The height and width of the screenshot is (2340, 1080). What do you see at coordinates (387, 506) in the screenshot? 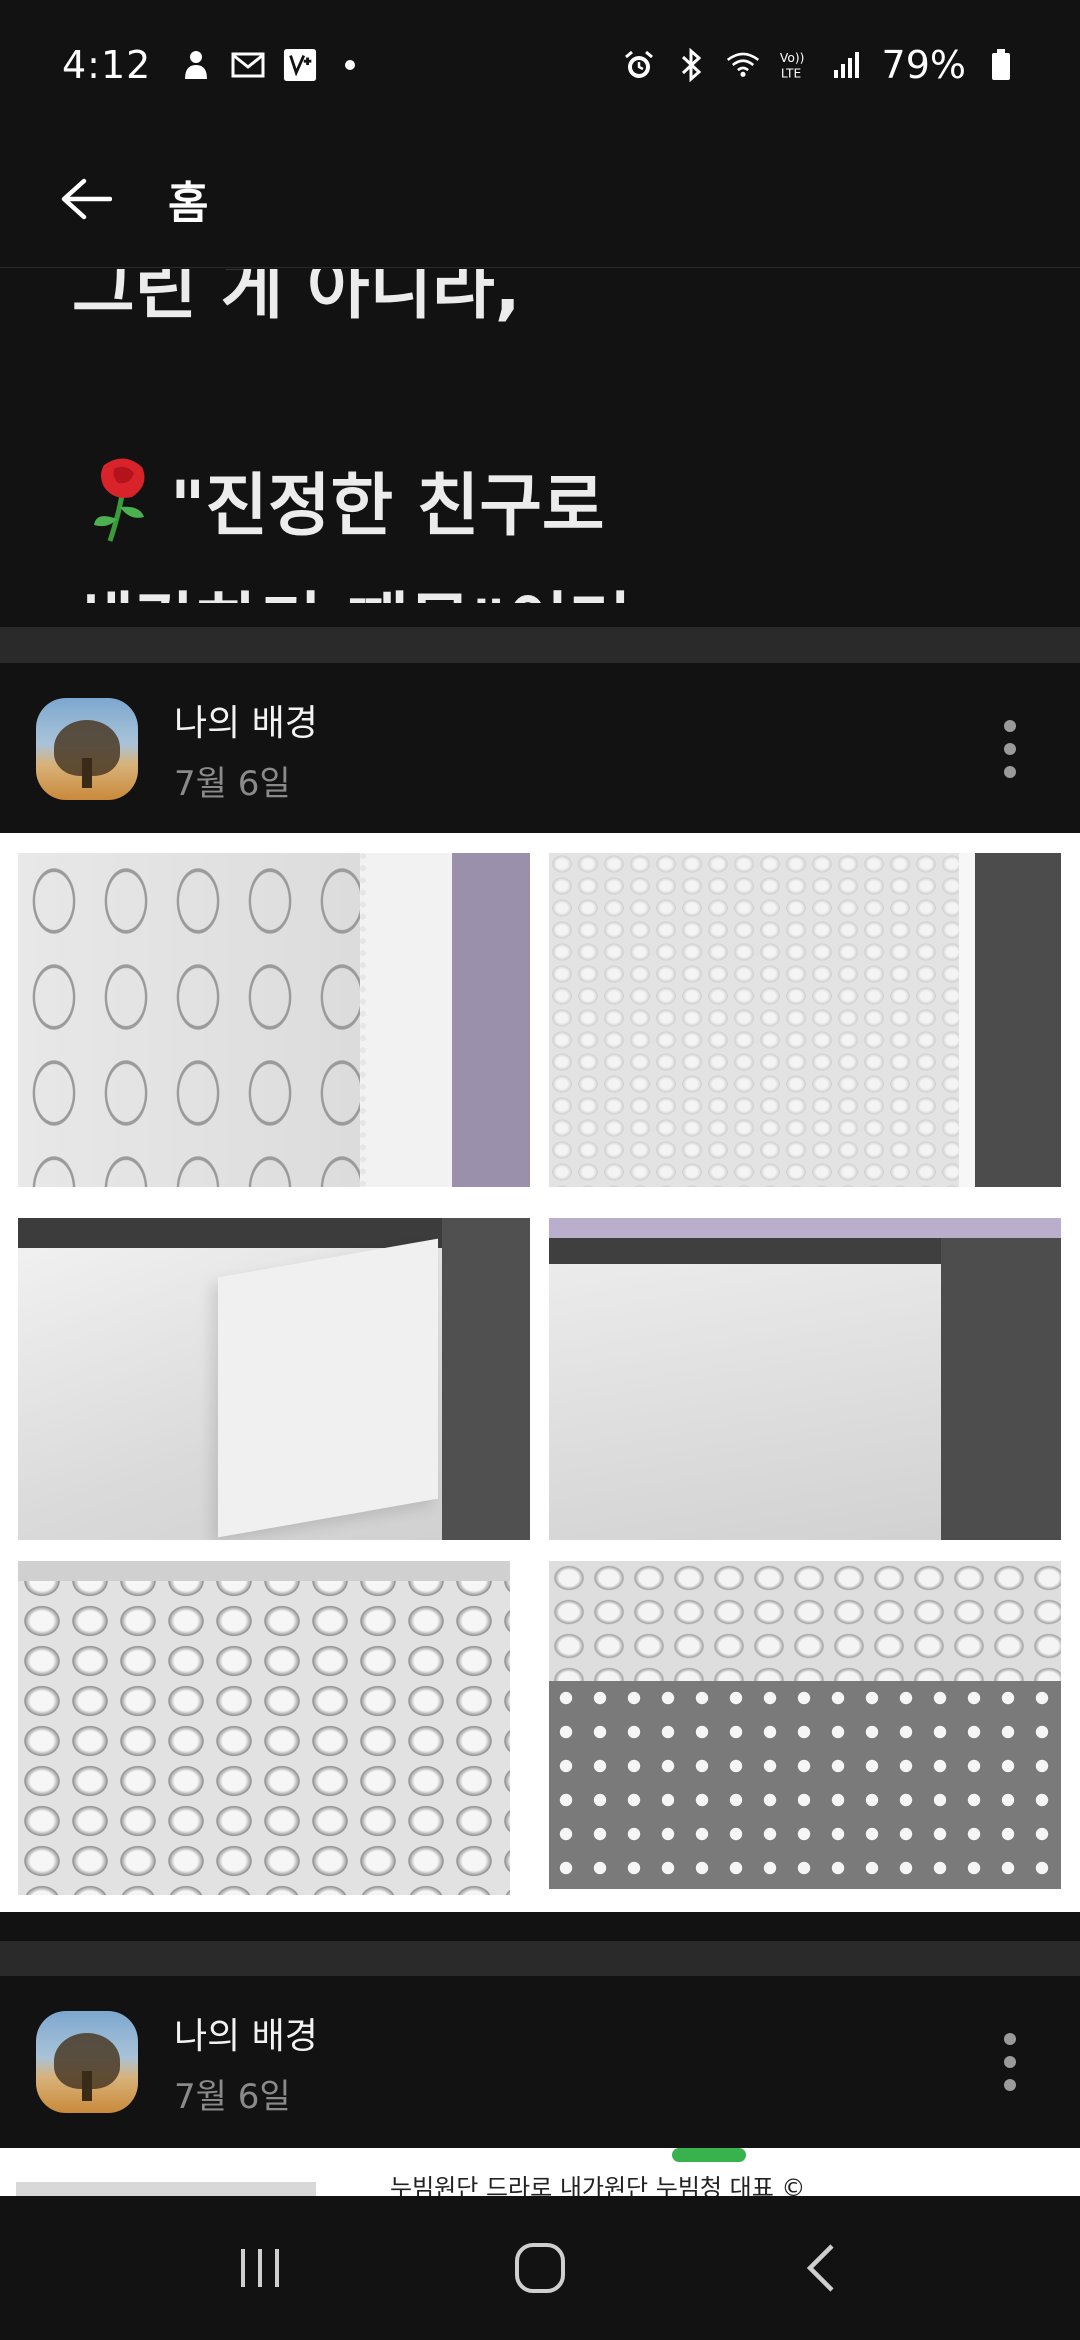
I see `post-text-quote: "진정한 친구로` at bounding box center [387, 506].